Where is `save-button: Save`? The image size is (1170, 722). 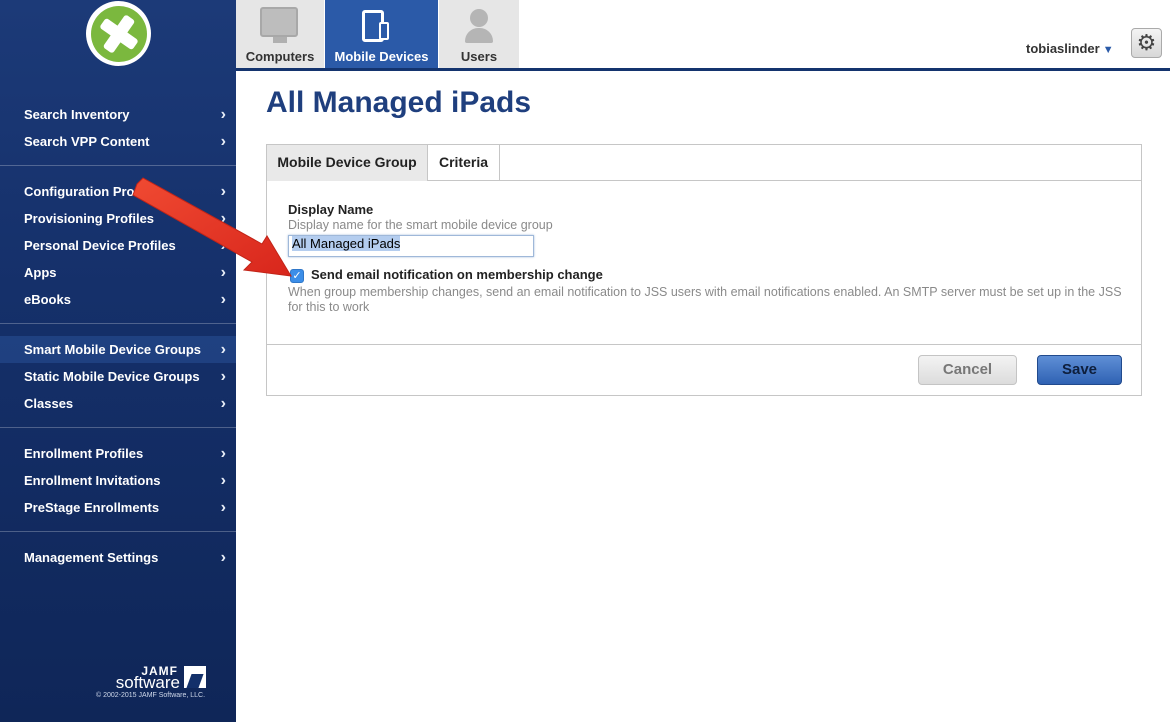 save-button: Save is located at coordinates (1079, 370).